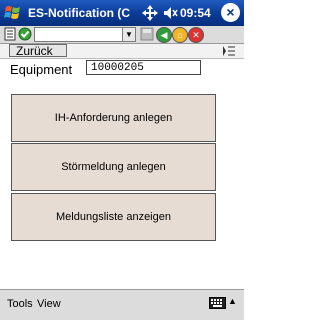 The image size is (320, 320). I want to click on create-ih-request-button: IH-Anforderung anlegen, so click(113, 118).